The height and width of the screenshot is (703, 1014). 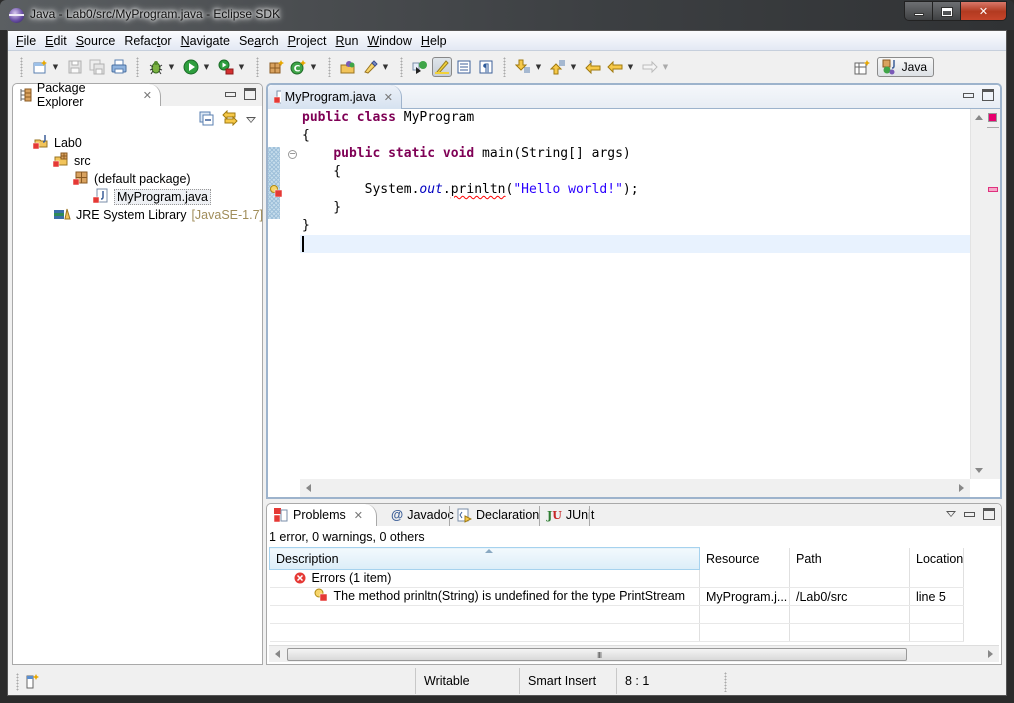 I want to click on maximize-button, so click(x=947, y=11).